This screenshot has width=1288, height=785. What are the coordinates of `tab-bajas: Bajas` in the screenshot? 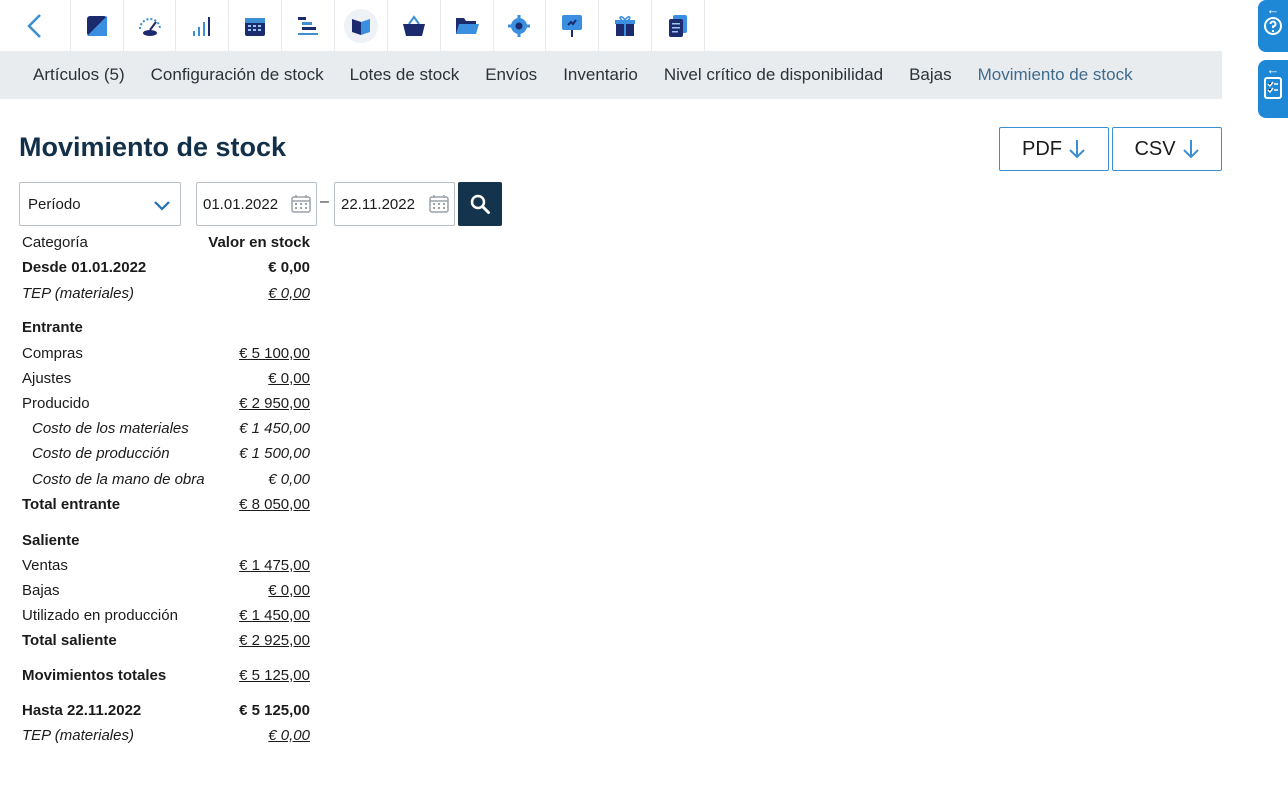 It's located at (930, 75).